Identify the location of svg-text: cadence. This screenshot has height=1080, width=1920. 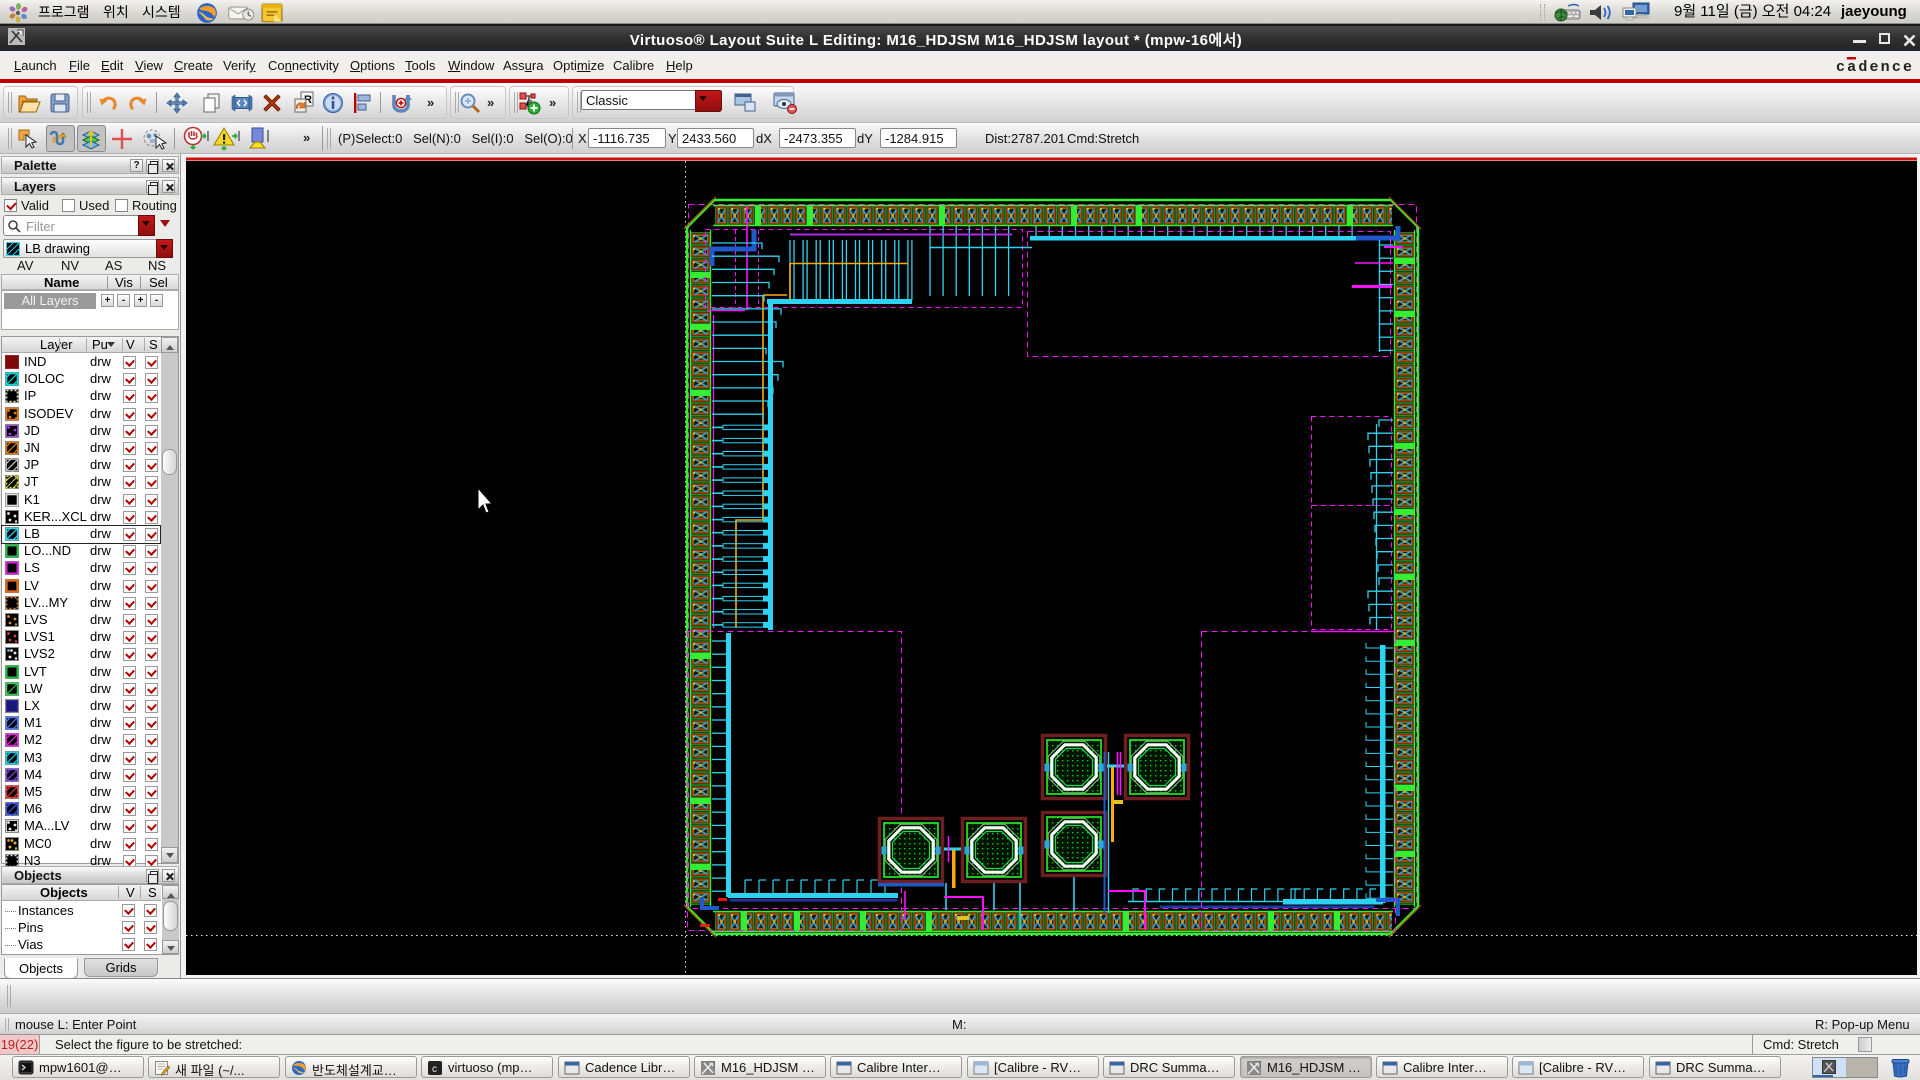
(1874, 66).